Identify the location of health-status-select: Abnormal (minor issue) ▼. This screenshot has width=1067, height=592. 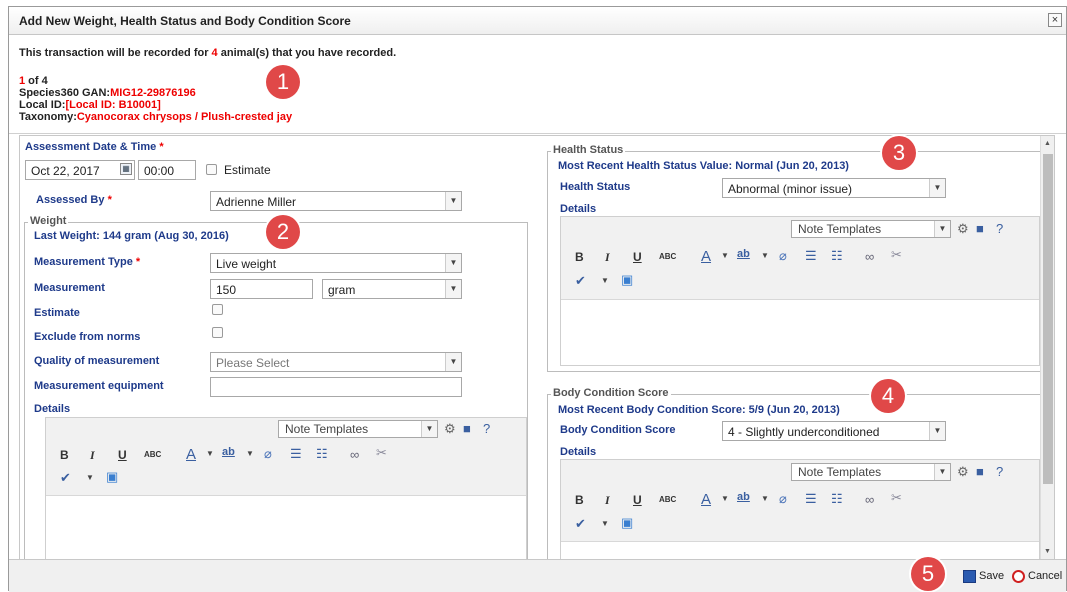
(834, 188).